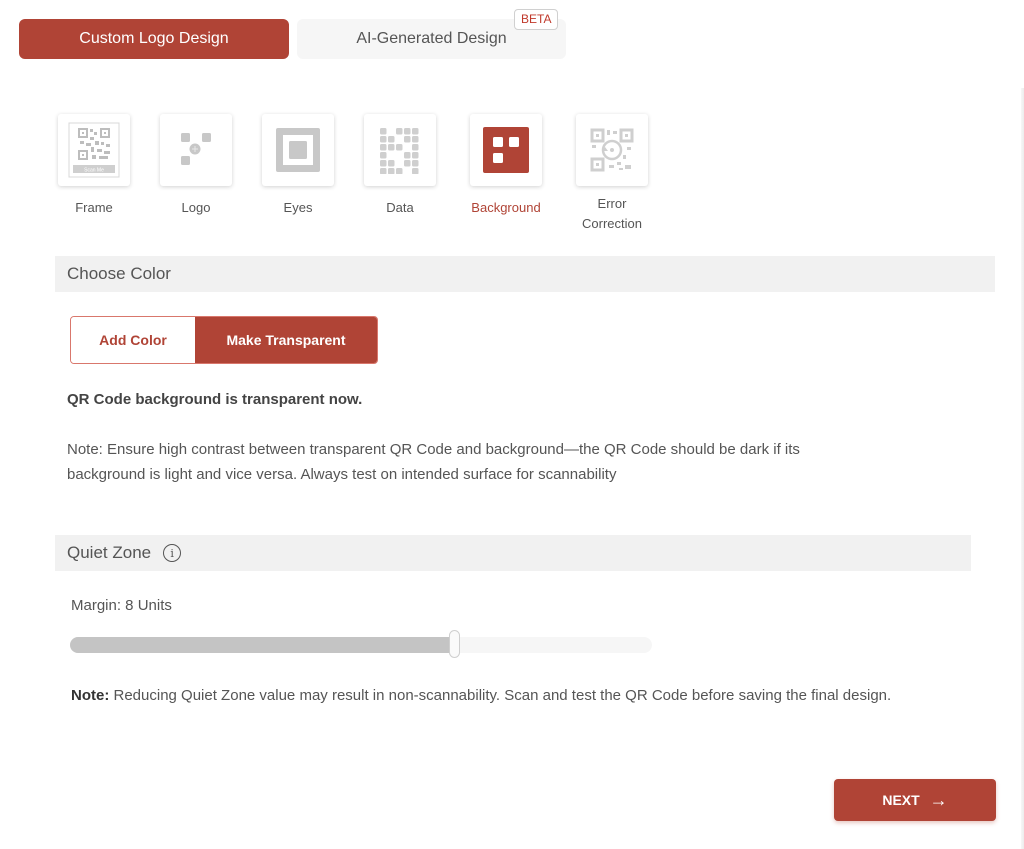 The width and height of the screenshot is (1024, 849). I want to click on arrow-right-icon: →, so click(938, 799).